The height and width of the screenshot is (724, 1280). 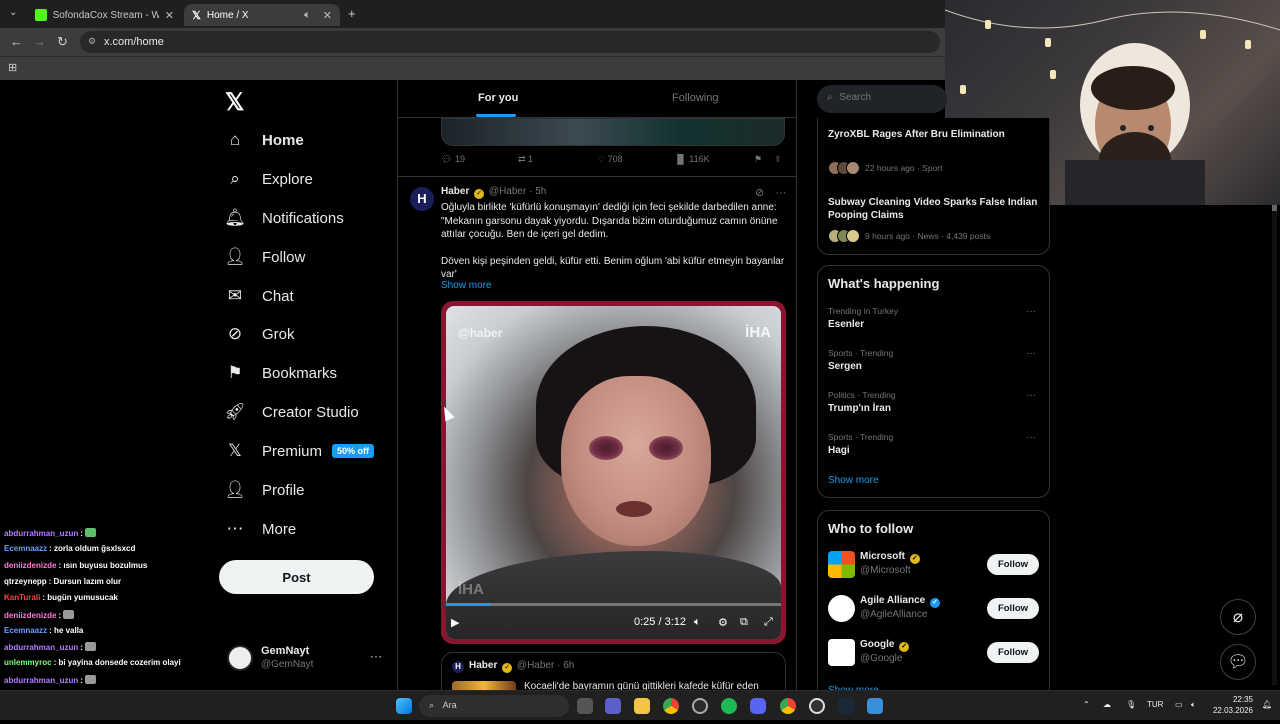 I want to click on trend-name: Trump'ın İran, so click(x=859, y=408).